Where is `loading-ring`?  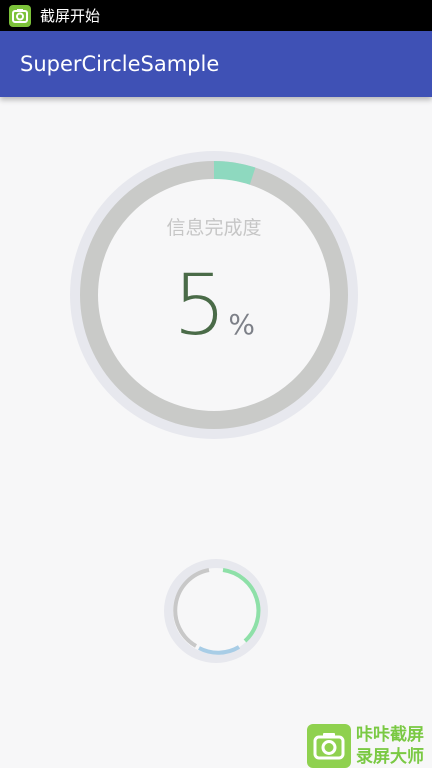
loading-ring is located at coordinates (216, 611).